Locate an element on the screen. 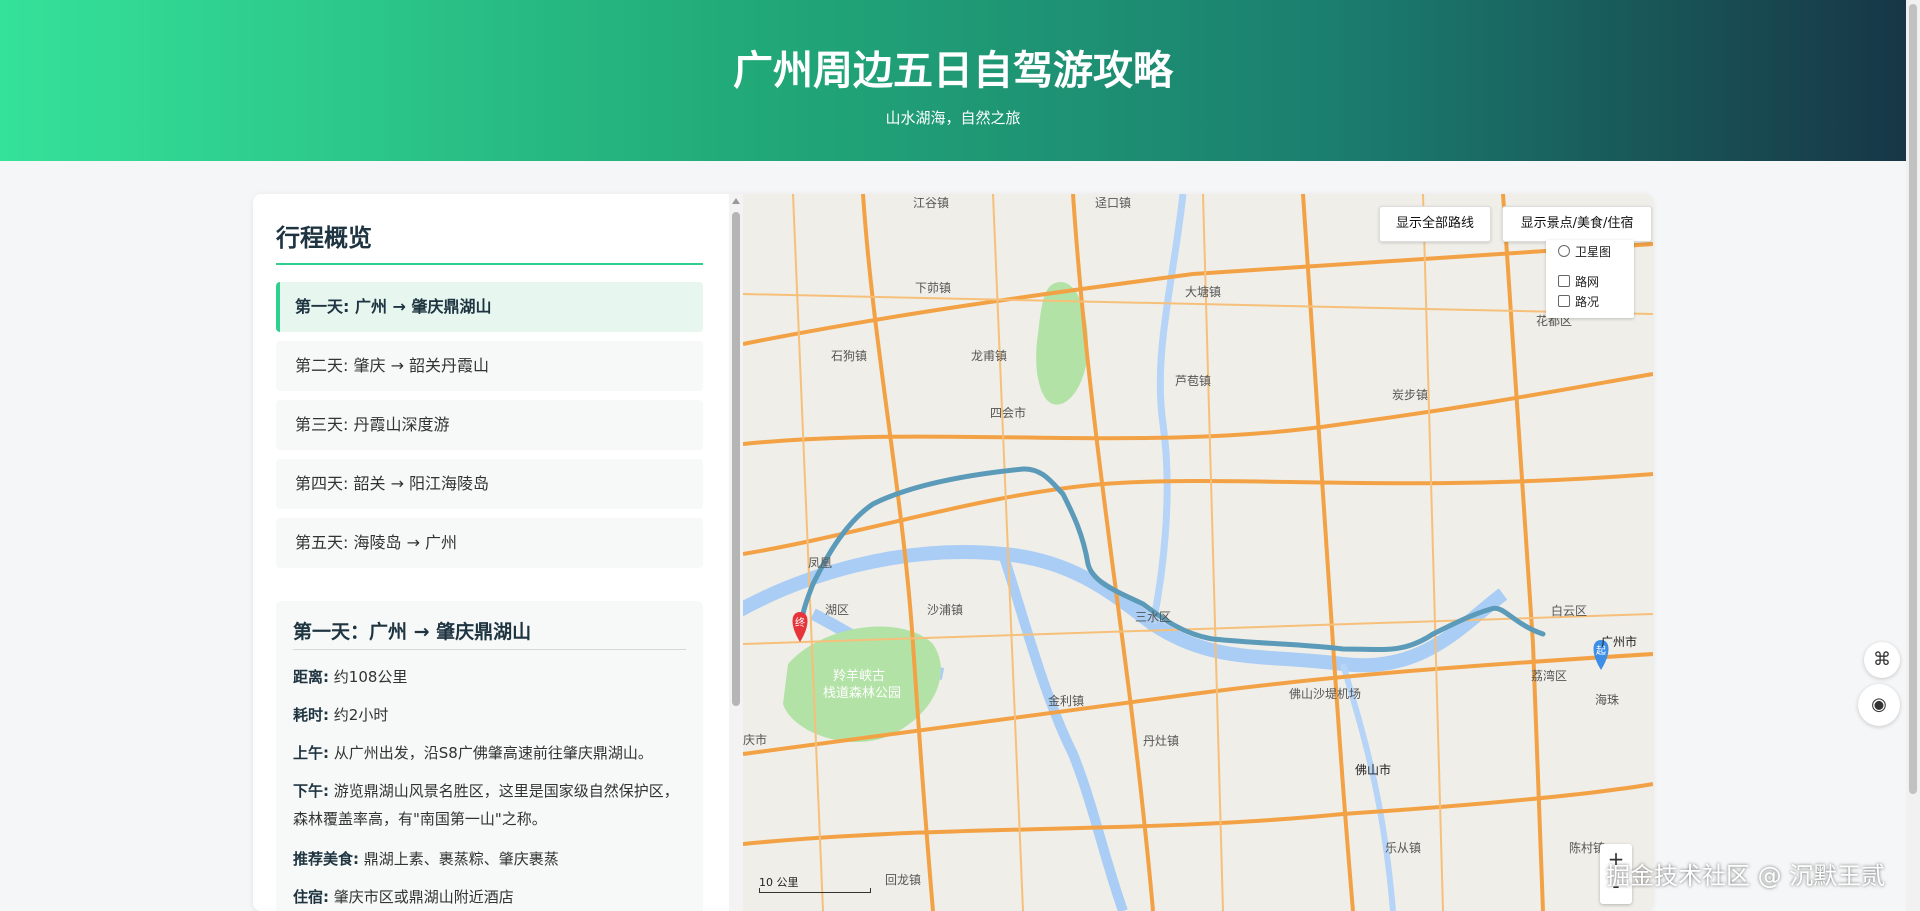 This screenshot has width=1920, height=911. layer-satellite-label: 卫星图 is located at coordinates (1593, 252).